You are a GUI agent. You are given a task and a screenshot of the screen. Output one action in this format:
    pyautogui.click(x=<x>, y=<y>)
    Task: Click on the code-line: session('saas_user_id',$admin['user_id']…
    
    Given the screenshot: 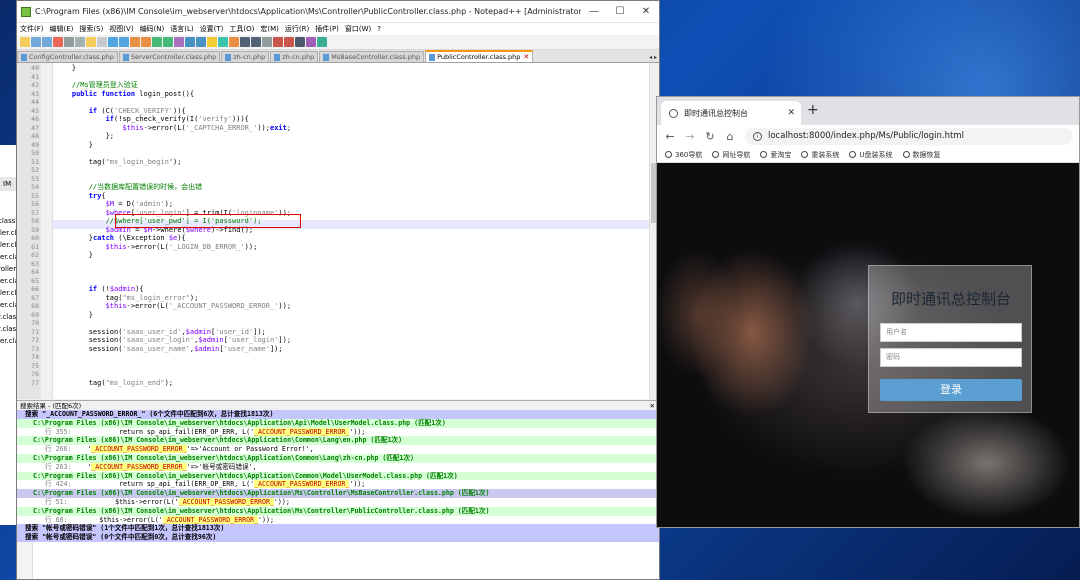 What is the action you would take?
    pyautogui.click(x=160, y=332)
    